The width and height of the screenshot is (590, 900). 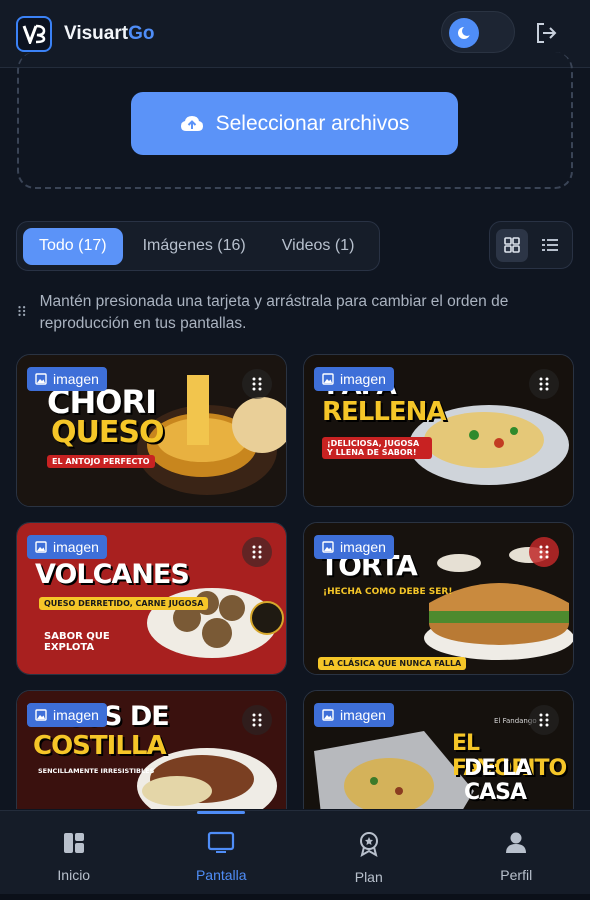 What do you see at coordinates (194, 246) in the screenshot?
I see `tab-images: Imágenes (16)` at bounding box center [194, 246].